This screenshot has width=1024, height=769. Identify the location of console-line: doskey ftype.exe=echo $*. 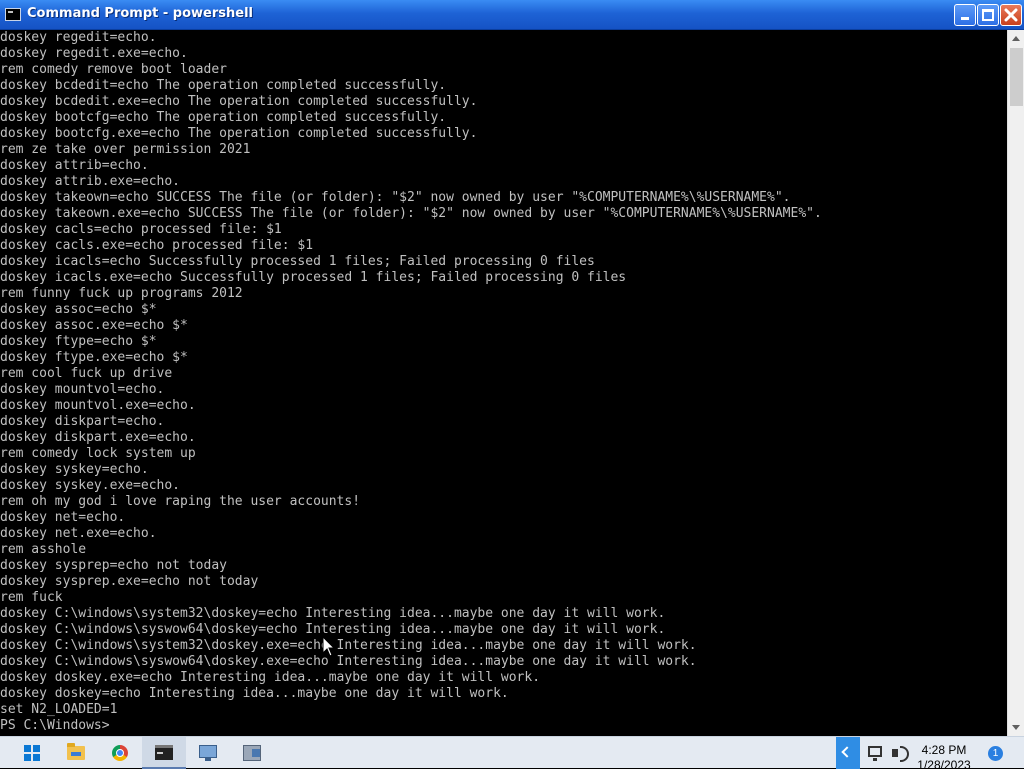
(94, 357).